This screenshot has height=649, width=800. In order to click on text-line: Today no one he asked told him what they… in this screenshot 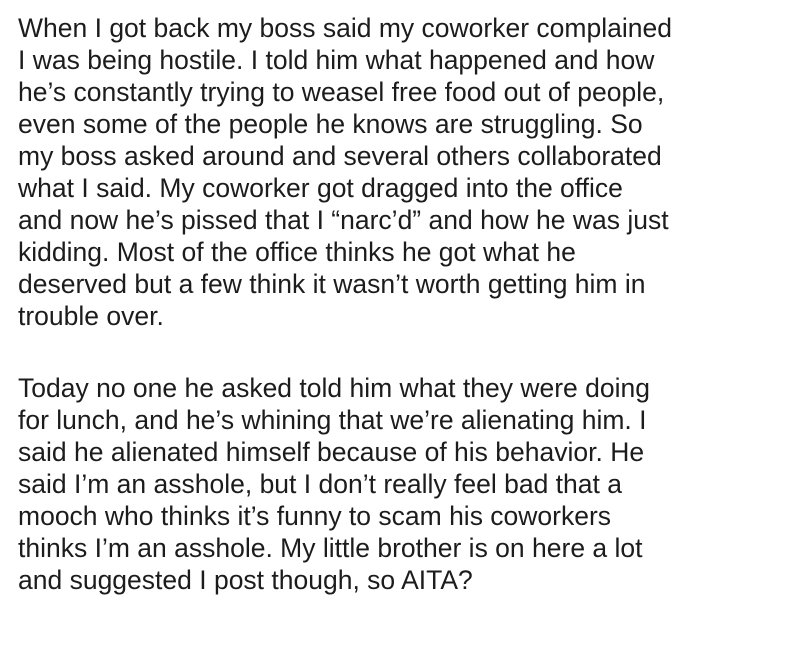, I will do `click(334, 388)`.